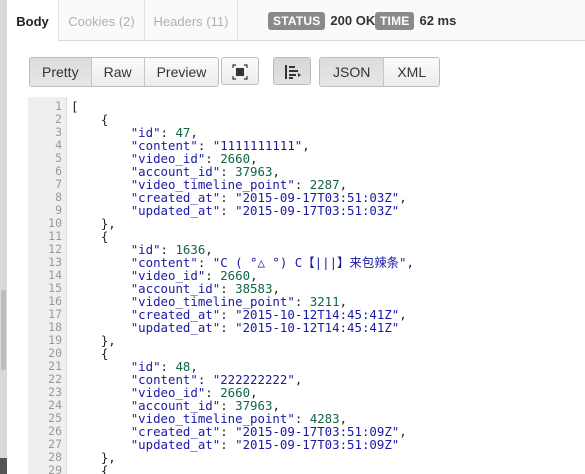 The width and height of the screenshot is (585, 474). I want to click on time-badge: TIME, so click(395, 21).